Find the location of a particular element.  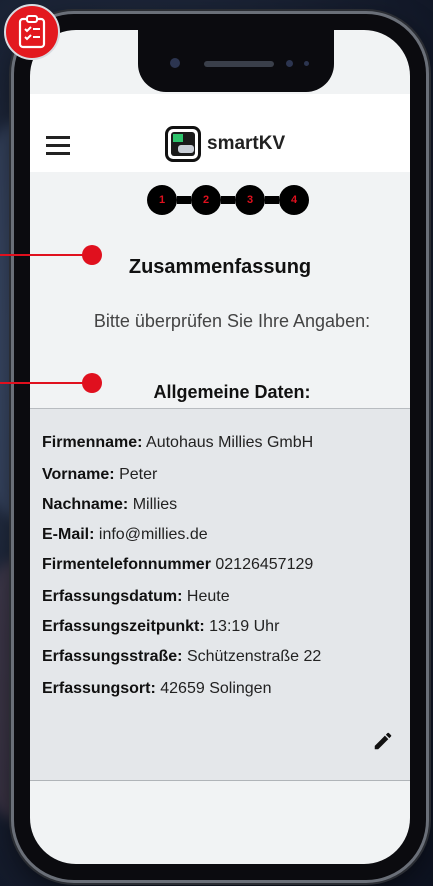

field-label: Erfassungsdatum: is located at coordinates (112, 596).